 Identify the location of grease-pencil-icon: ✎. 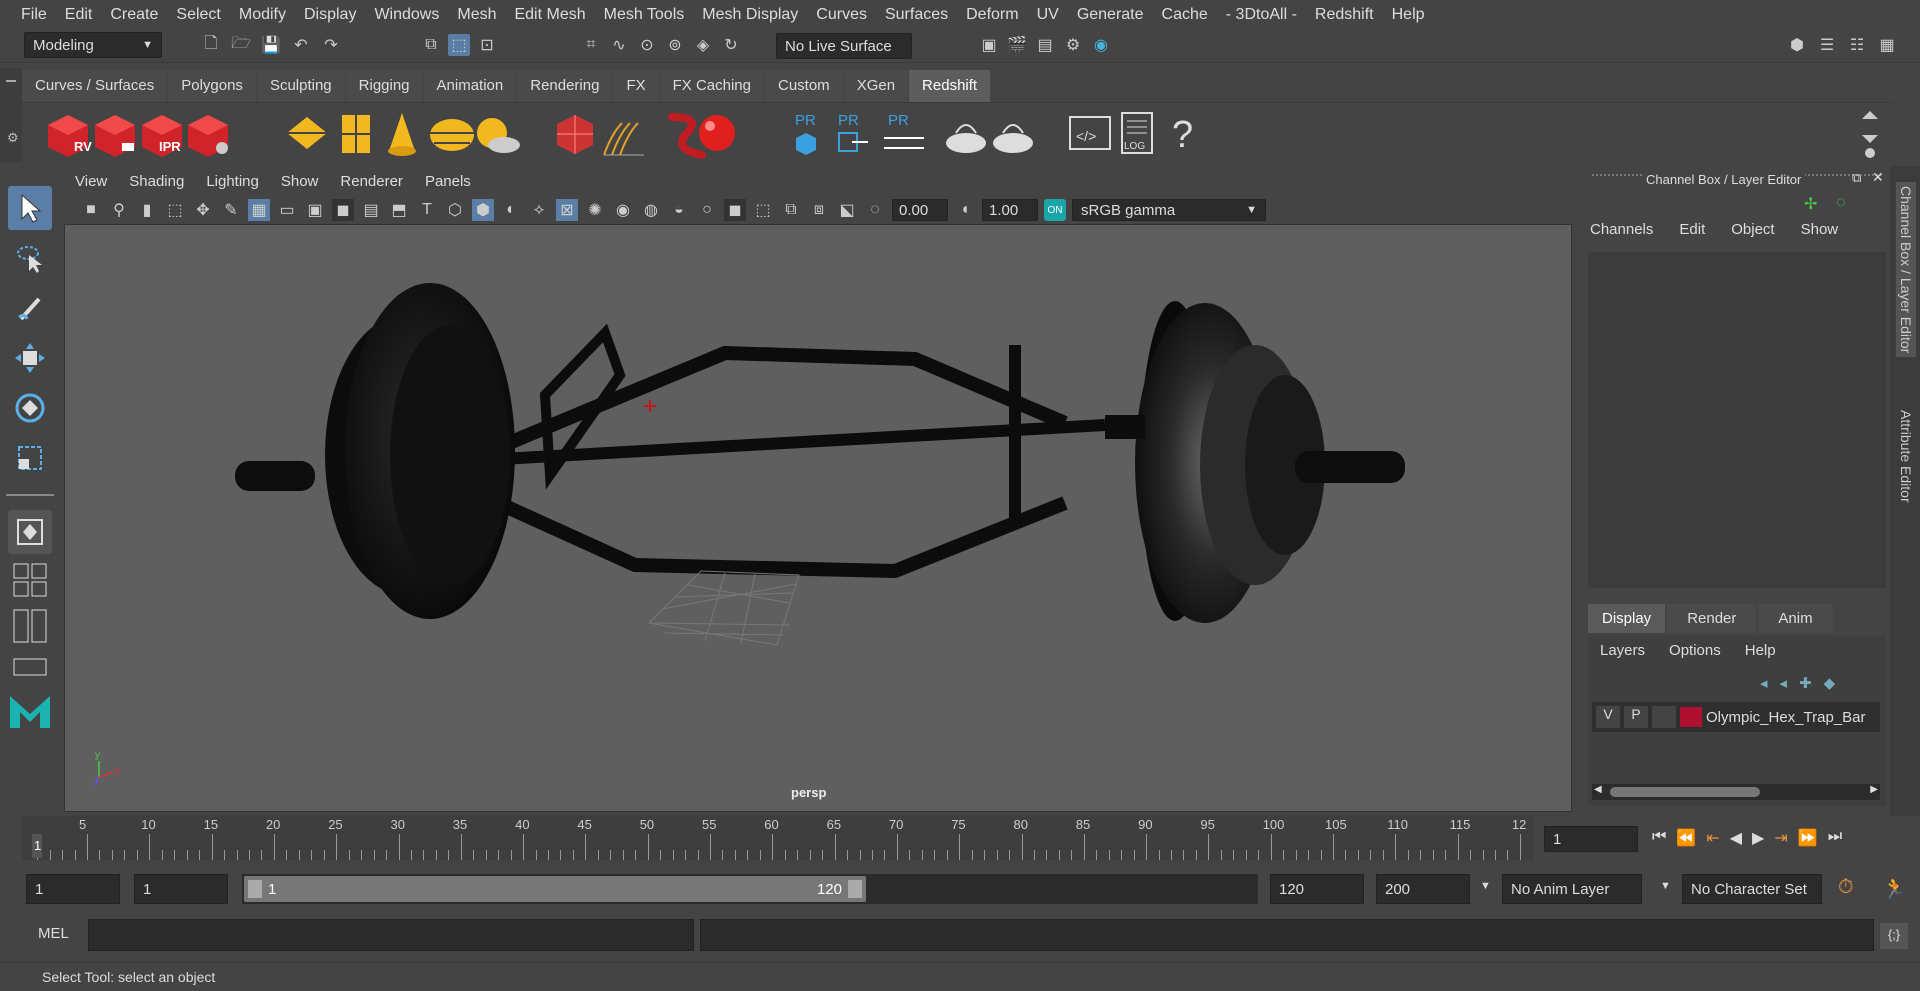
(231, 210).